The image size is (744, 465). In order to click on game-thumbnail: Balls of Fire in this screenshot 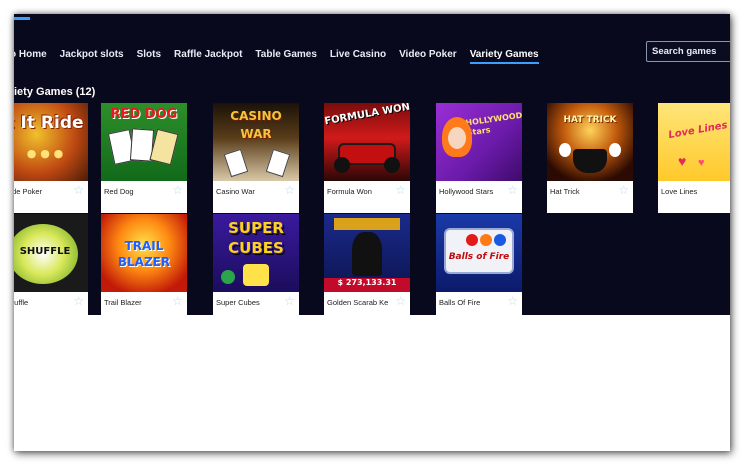, I will do `click(479, 253)`.